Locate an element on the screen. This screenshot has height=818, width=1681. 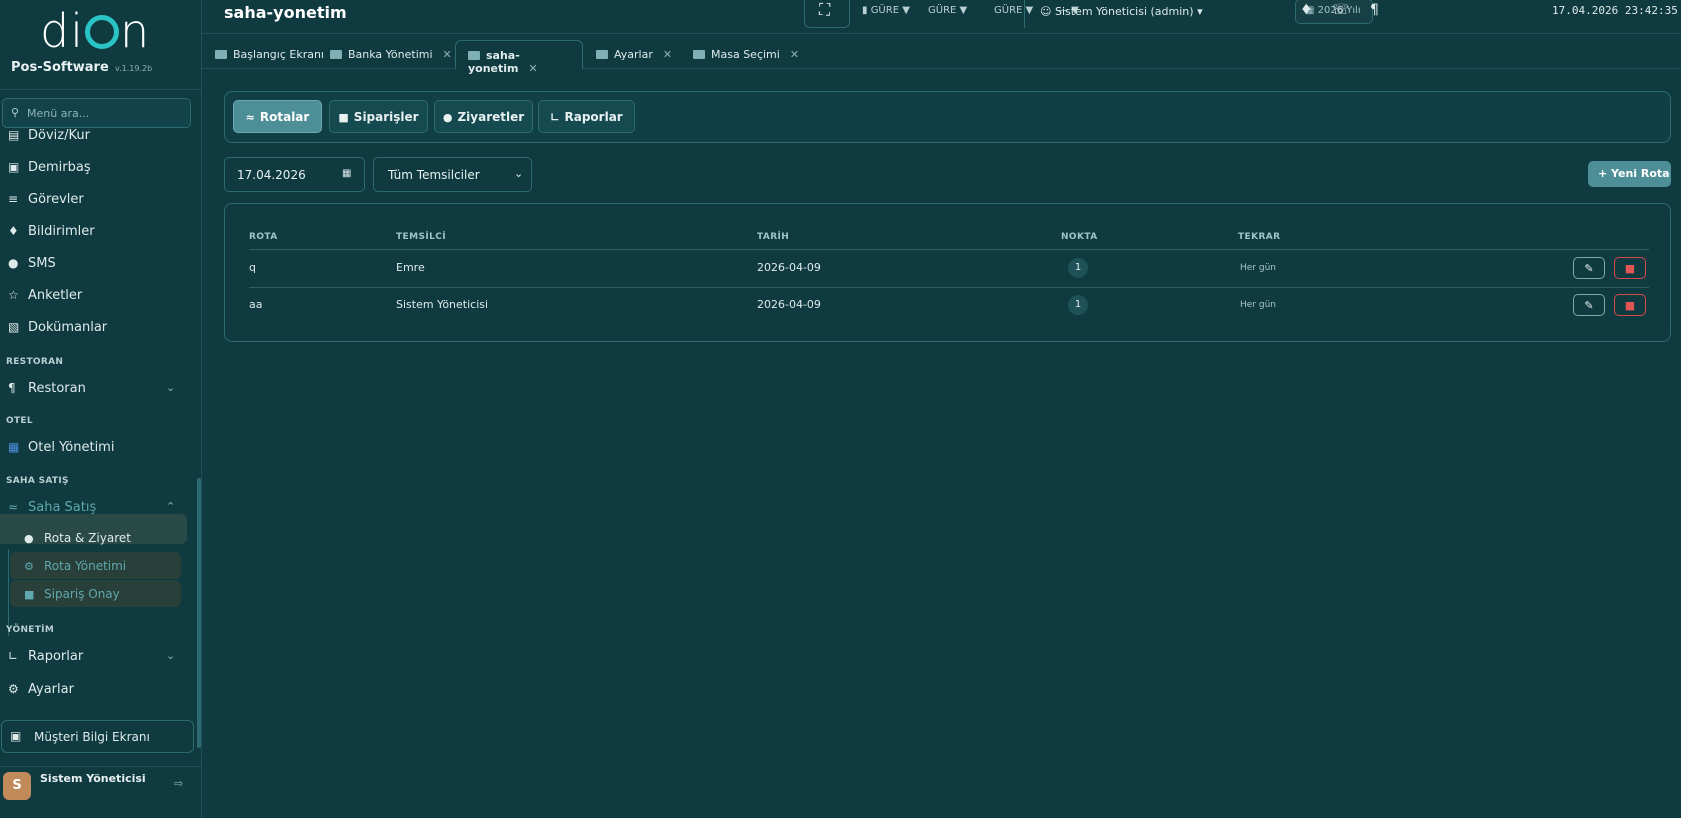
tab-saha-yonetim: saha-yonetim ✕ is located at coordinates (519, 57).